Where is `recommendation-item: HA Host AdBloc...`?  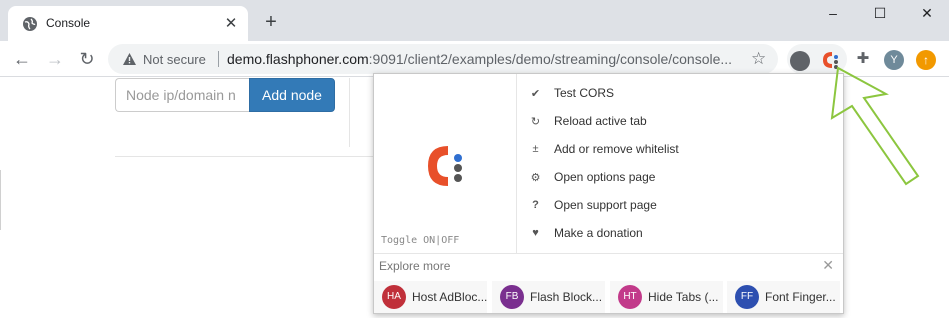 recommendation-item: HA Host AdBloc... is located at coordinates (430, 297).